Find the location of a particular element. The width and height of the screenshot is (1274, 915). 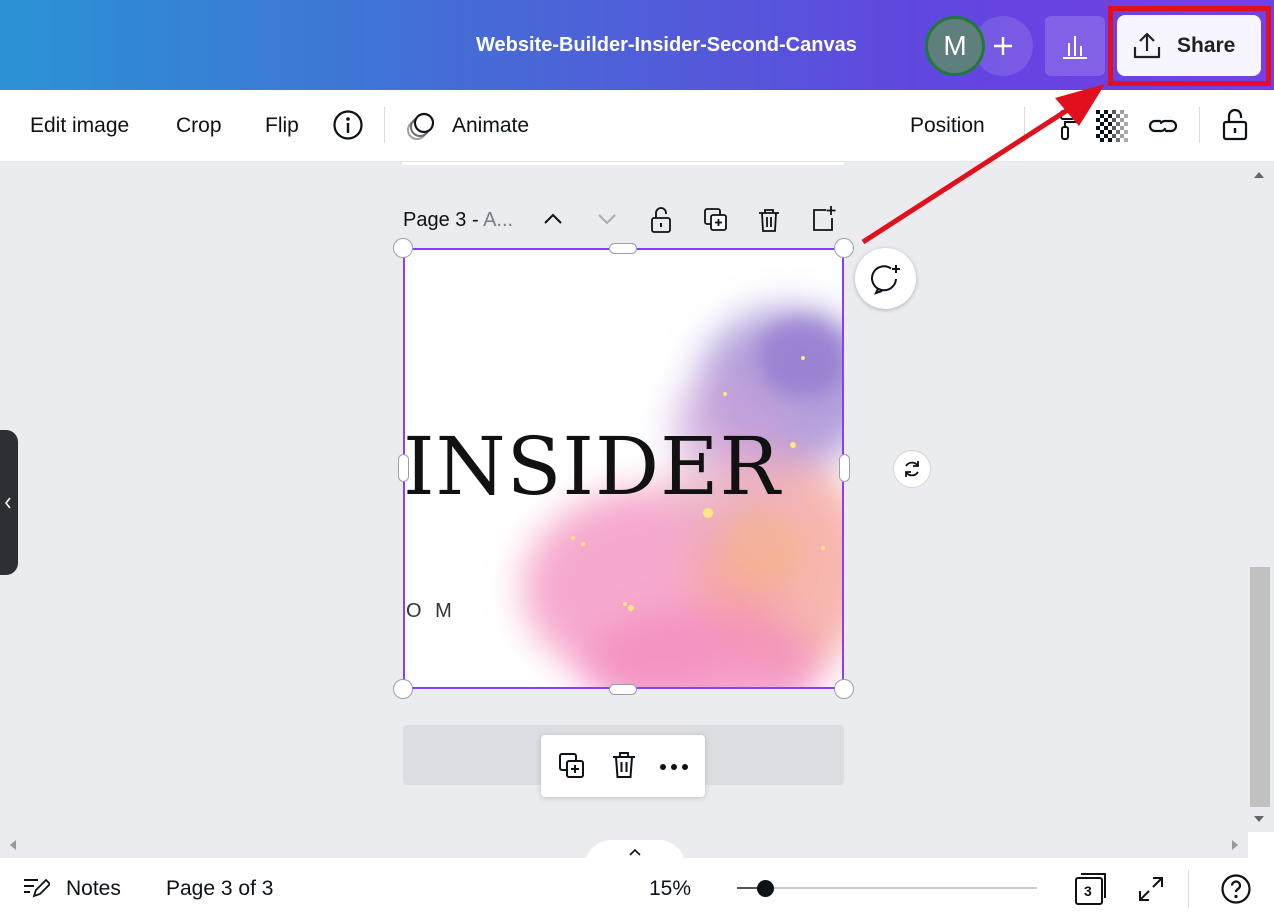

rotate-icon is located at coordinates (912, 469).